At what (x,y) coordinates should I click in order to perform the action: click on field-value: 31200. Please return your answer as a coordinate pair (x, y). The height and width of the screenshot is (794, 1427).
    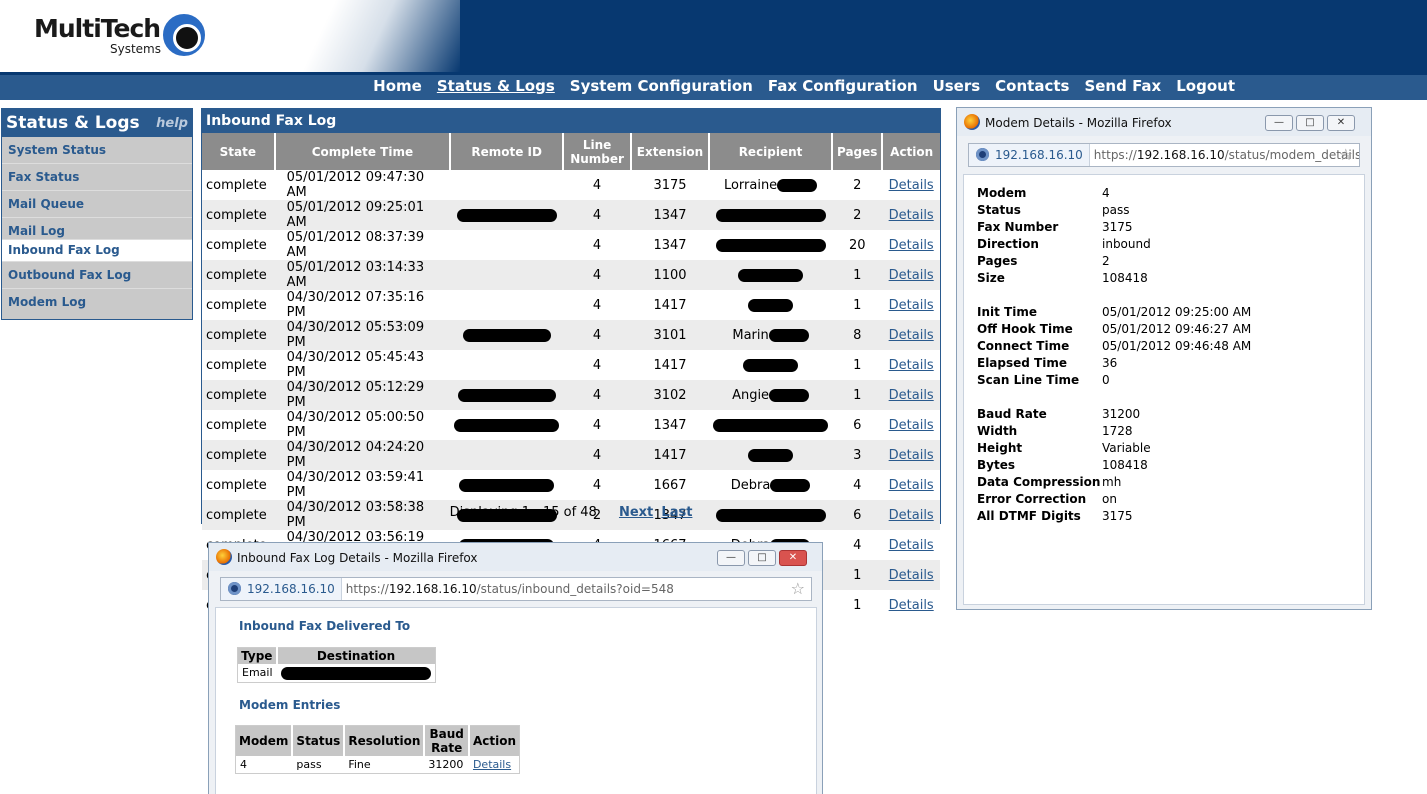
    Looking at the image, I should click on (1121, 414).